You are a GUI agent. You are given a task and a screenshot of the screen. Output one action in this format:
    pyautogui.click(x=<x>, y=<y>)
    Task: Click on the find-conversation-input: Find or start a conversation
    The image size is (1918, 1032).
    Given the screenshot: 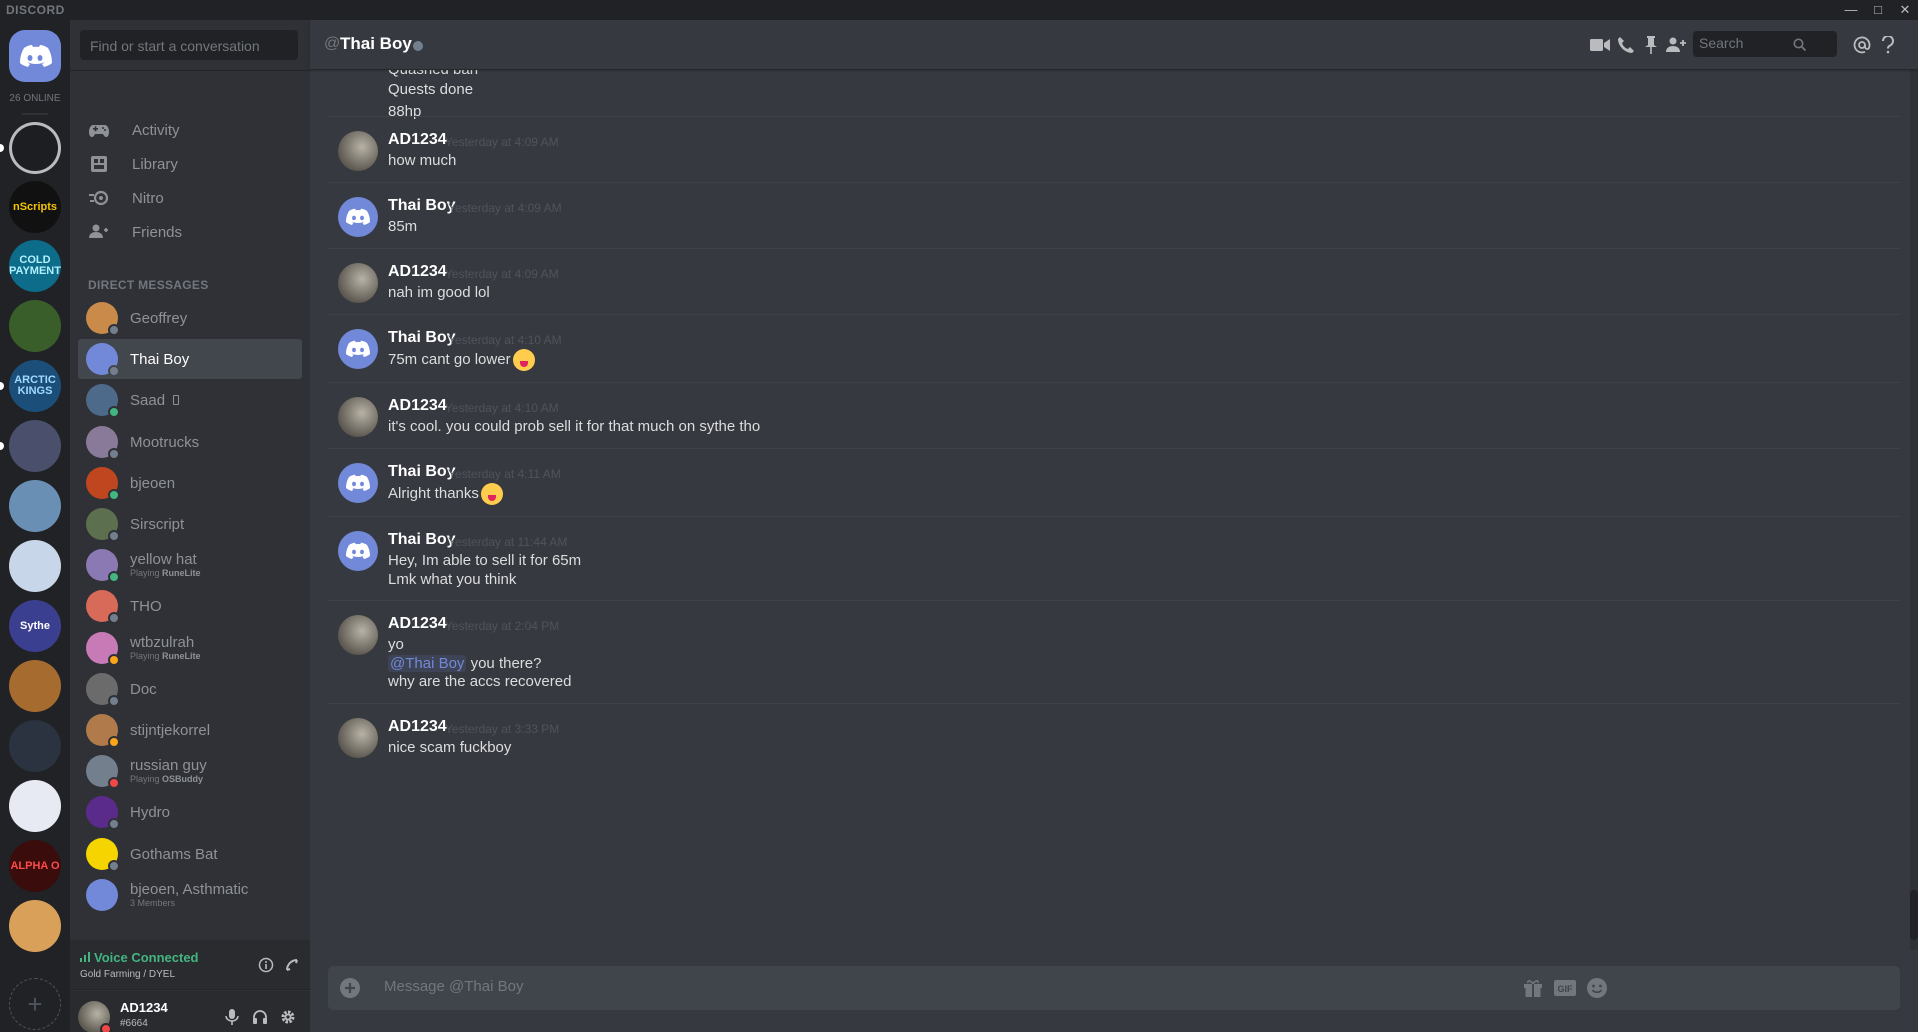 What is the action you would take?
    pyautogui.click(x=189, y=45)
    